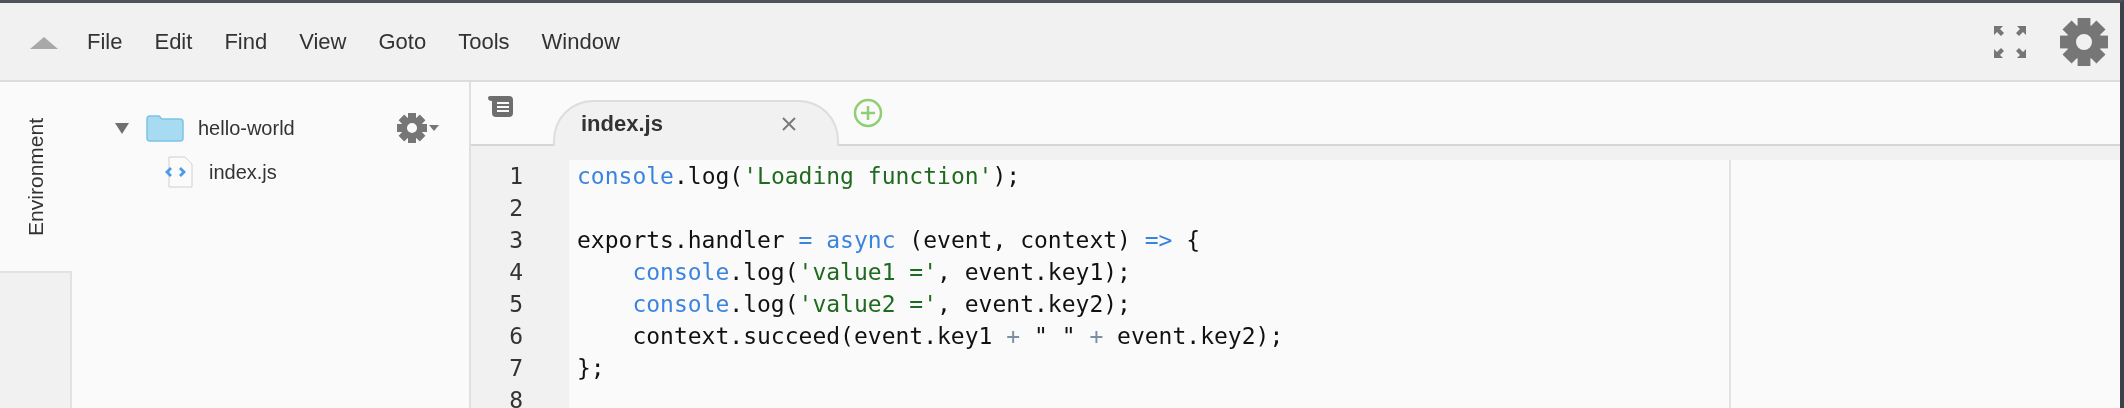 The height and width of the screenshot is (408, 2124). Describe the element at coordinates (515, 368) in the screenshot. I see `line-number: 7` at that location.